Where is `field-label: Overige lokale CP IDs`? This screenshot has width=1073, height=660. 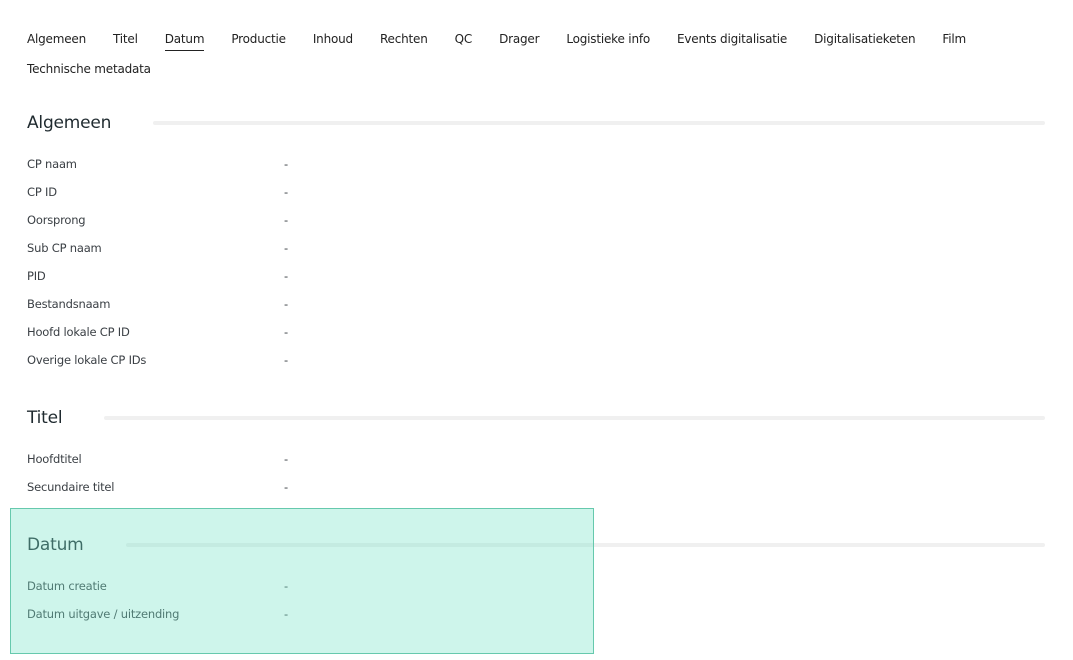
field-label: Overige lokale CP IDs is located at coordinates (87, 360).